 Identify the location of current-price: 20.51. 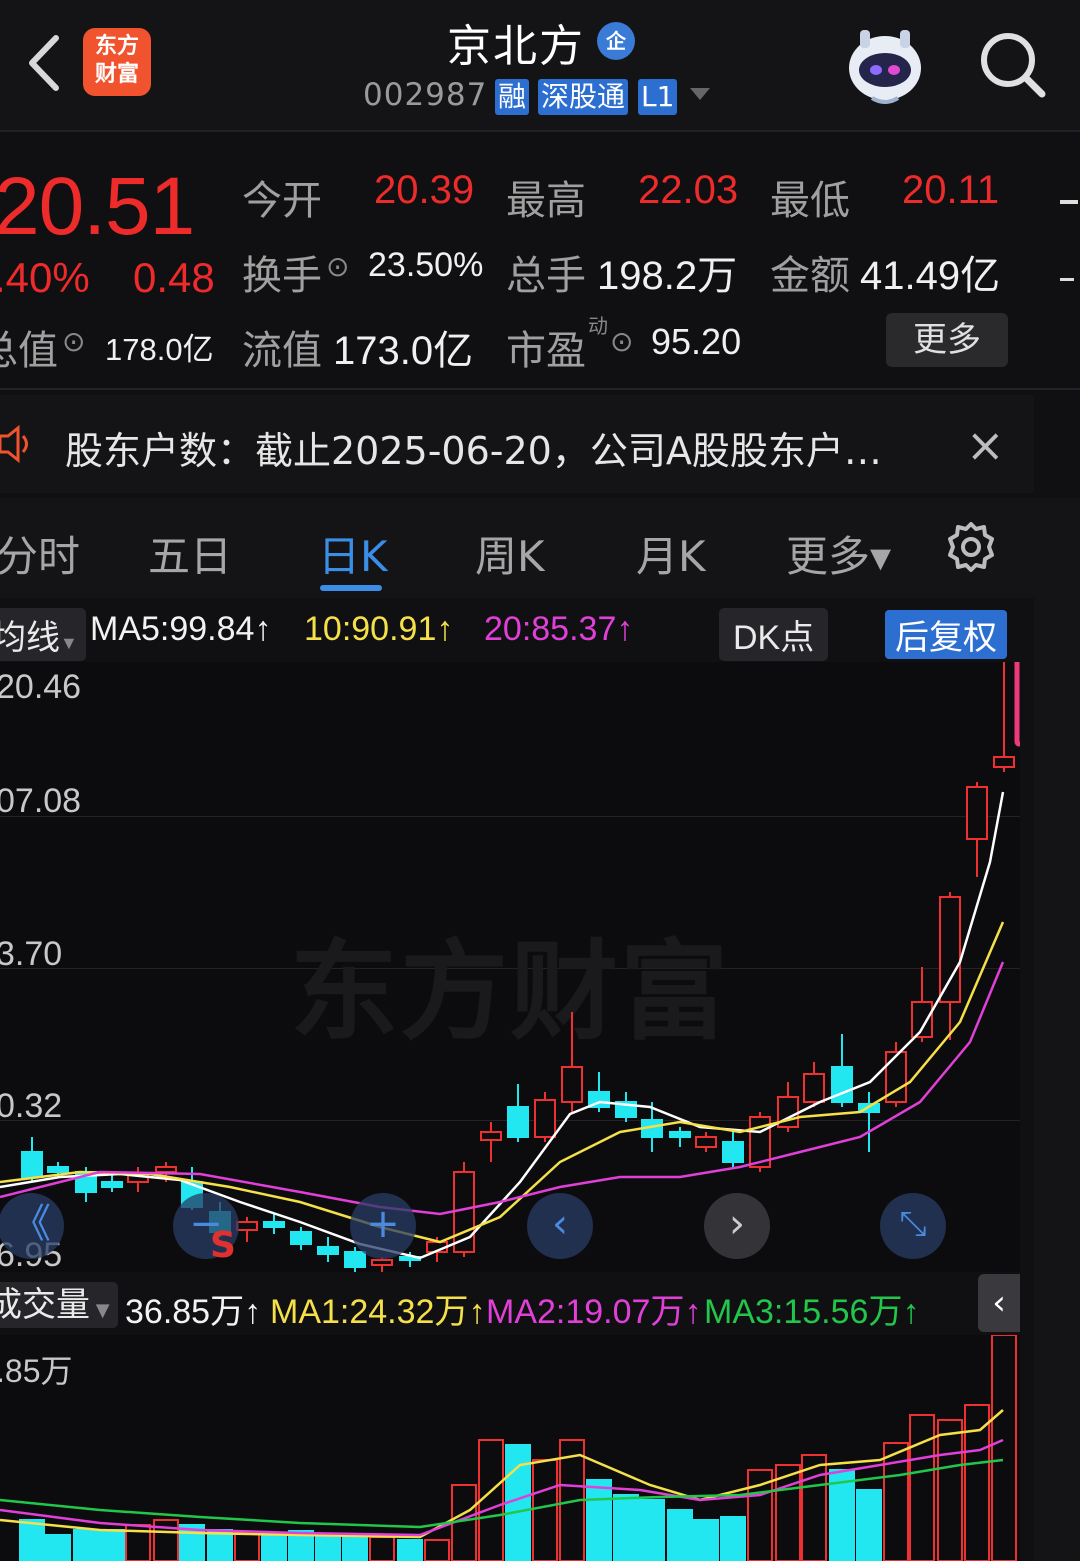
(97, 206).